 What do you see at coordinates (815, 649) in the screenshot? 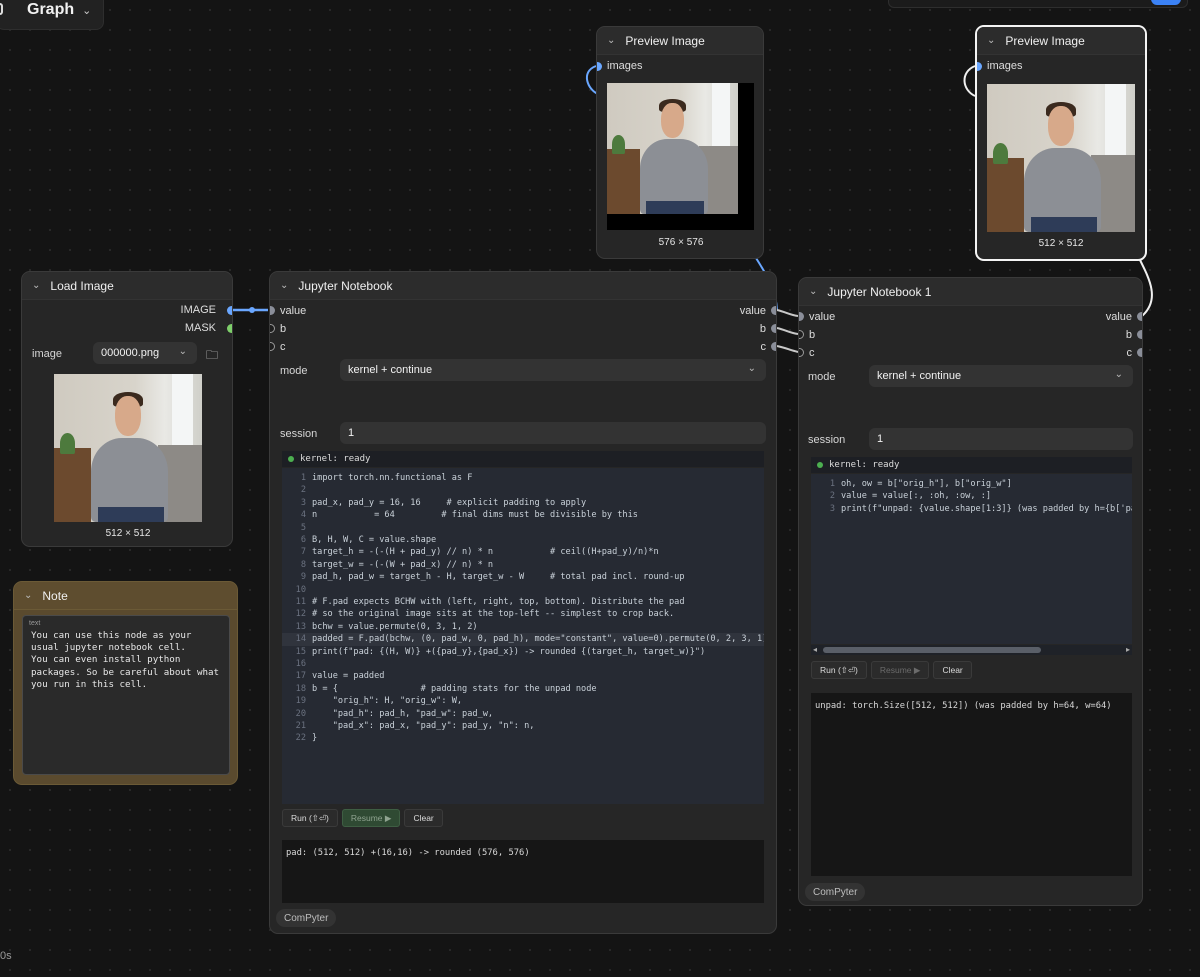
I see `scroll-left-icon: ◂` at bounding box center [815, 649].